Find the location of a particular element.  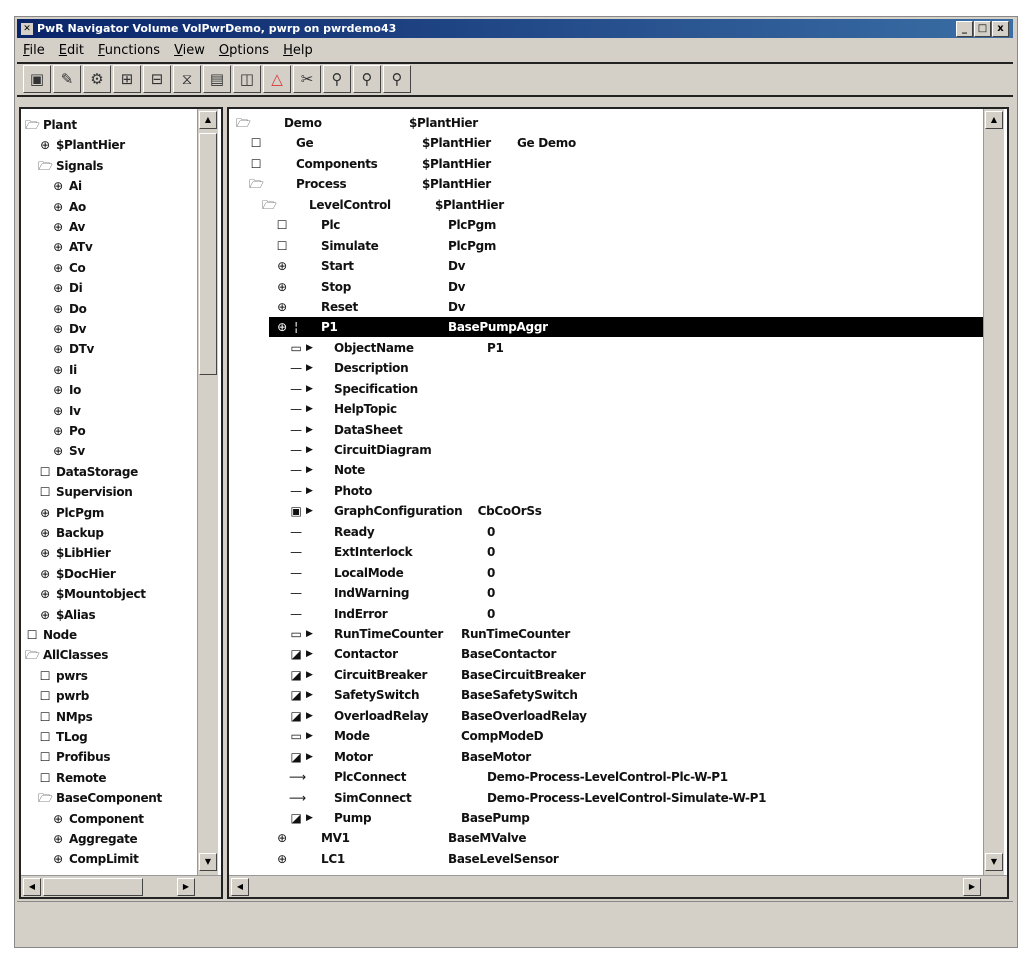

tree-row: ▭ ▶ RunTimeCounter RunTimeCounter is located at coordinates (606, 634).